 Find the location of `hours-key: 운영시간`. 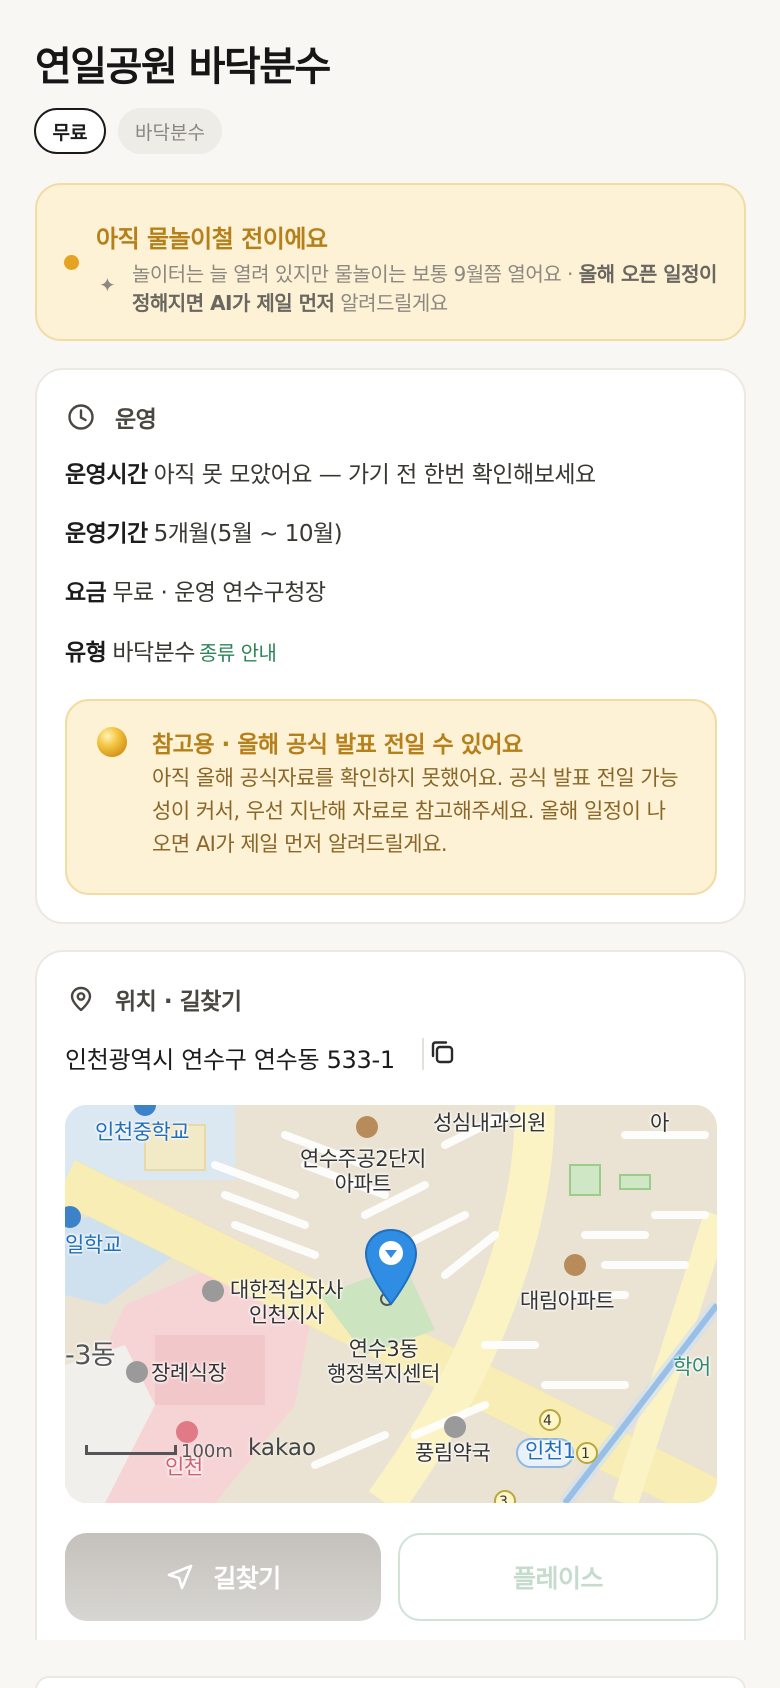

hours-key: 운영시간 is located at coordinates (106, 475).